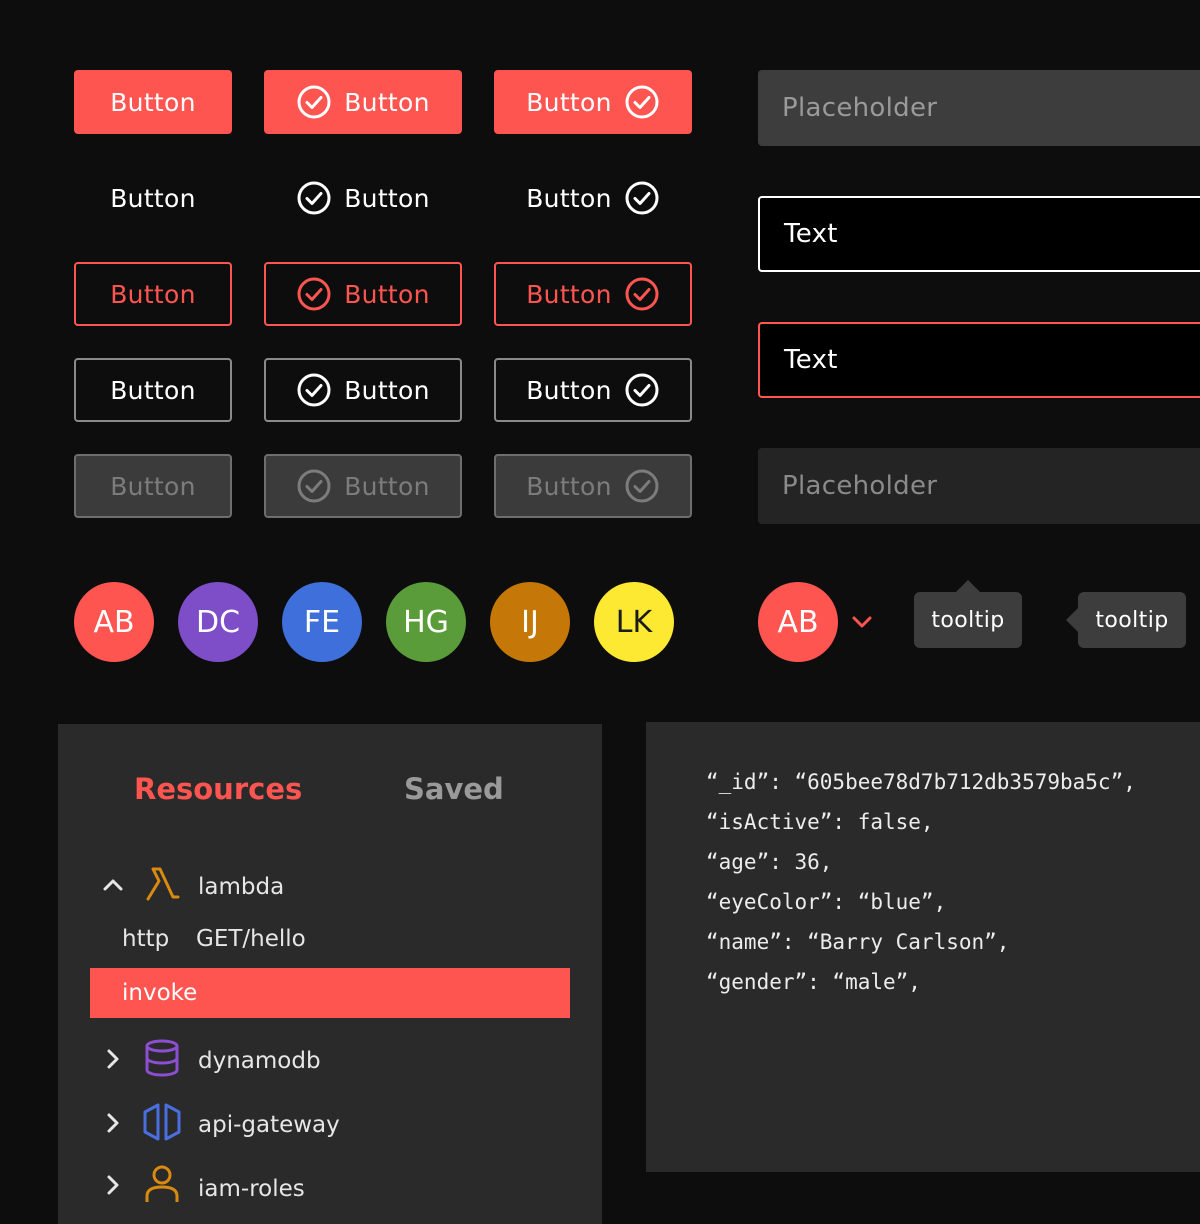 Image resolution: width=1200 pixels, height=1224 pixels. I want to click on outline-gray-button-icon-right: Button, so click(593, 390).